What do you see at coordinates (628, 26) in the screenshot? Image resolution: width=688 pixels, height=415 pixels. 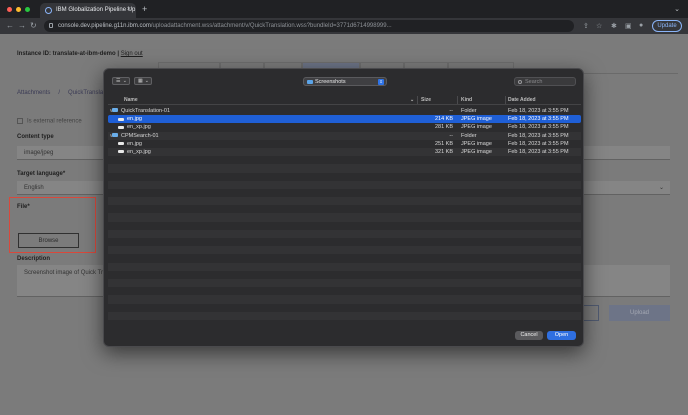 I see `sidepanel-icon: ▣` at bounding box center [628, 26].